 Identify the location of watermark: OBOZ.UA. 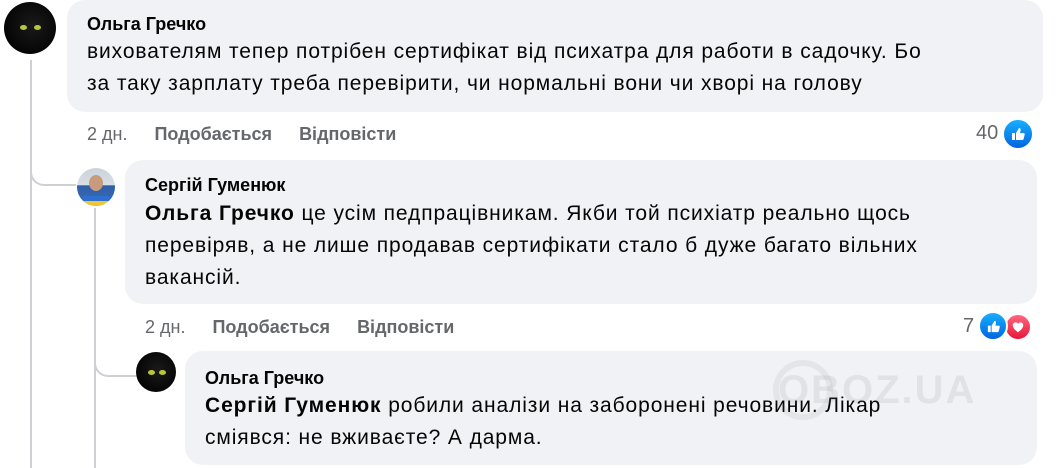
(877, 390).